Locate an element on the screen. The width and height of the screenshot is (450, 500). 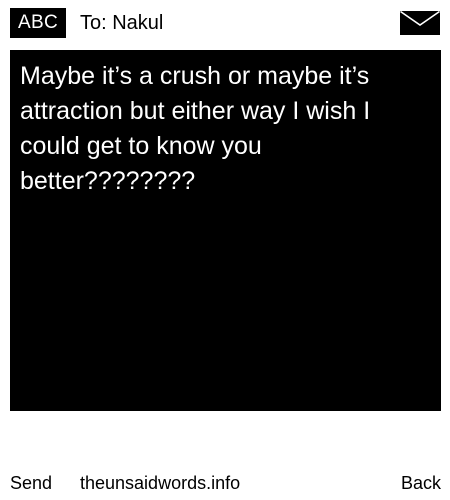
recipient-label: To: Nakul is located at coordinates (122, 23).